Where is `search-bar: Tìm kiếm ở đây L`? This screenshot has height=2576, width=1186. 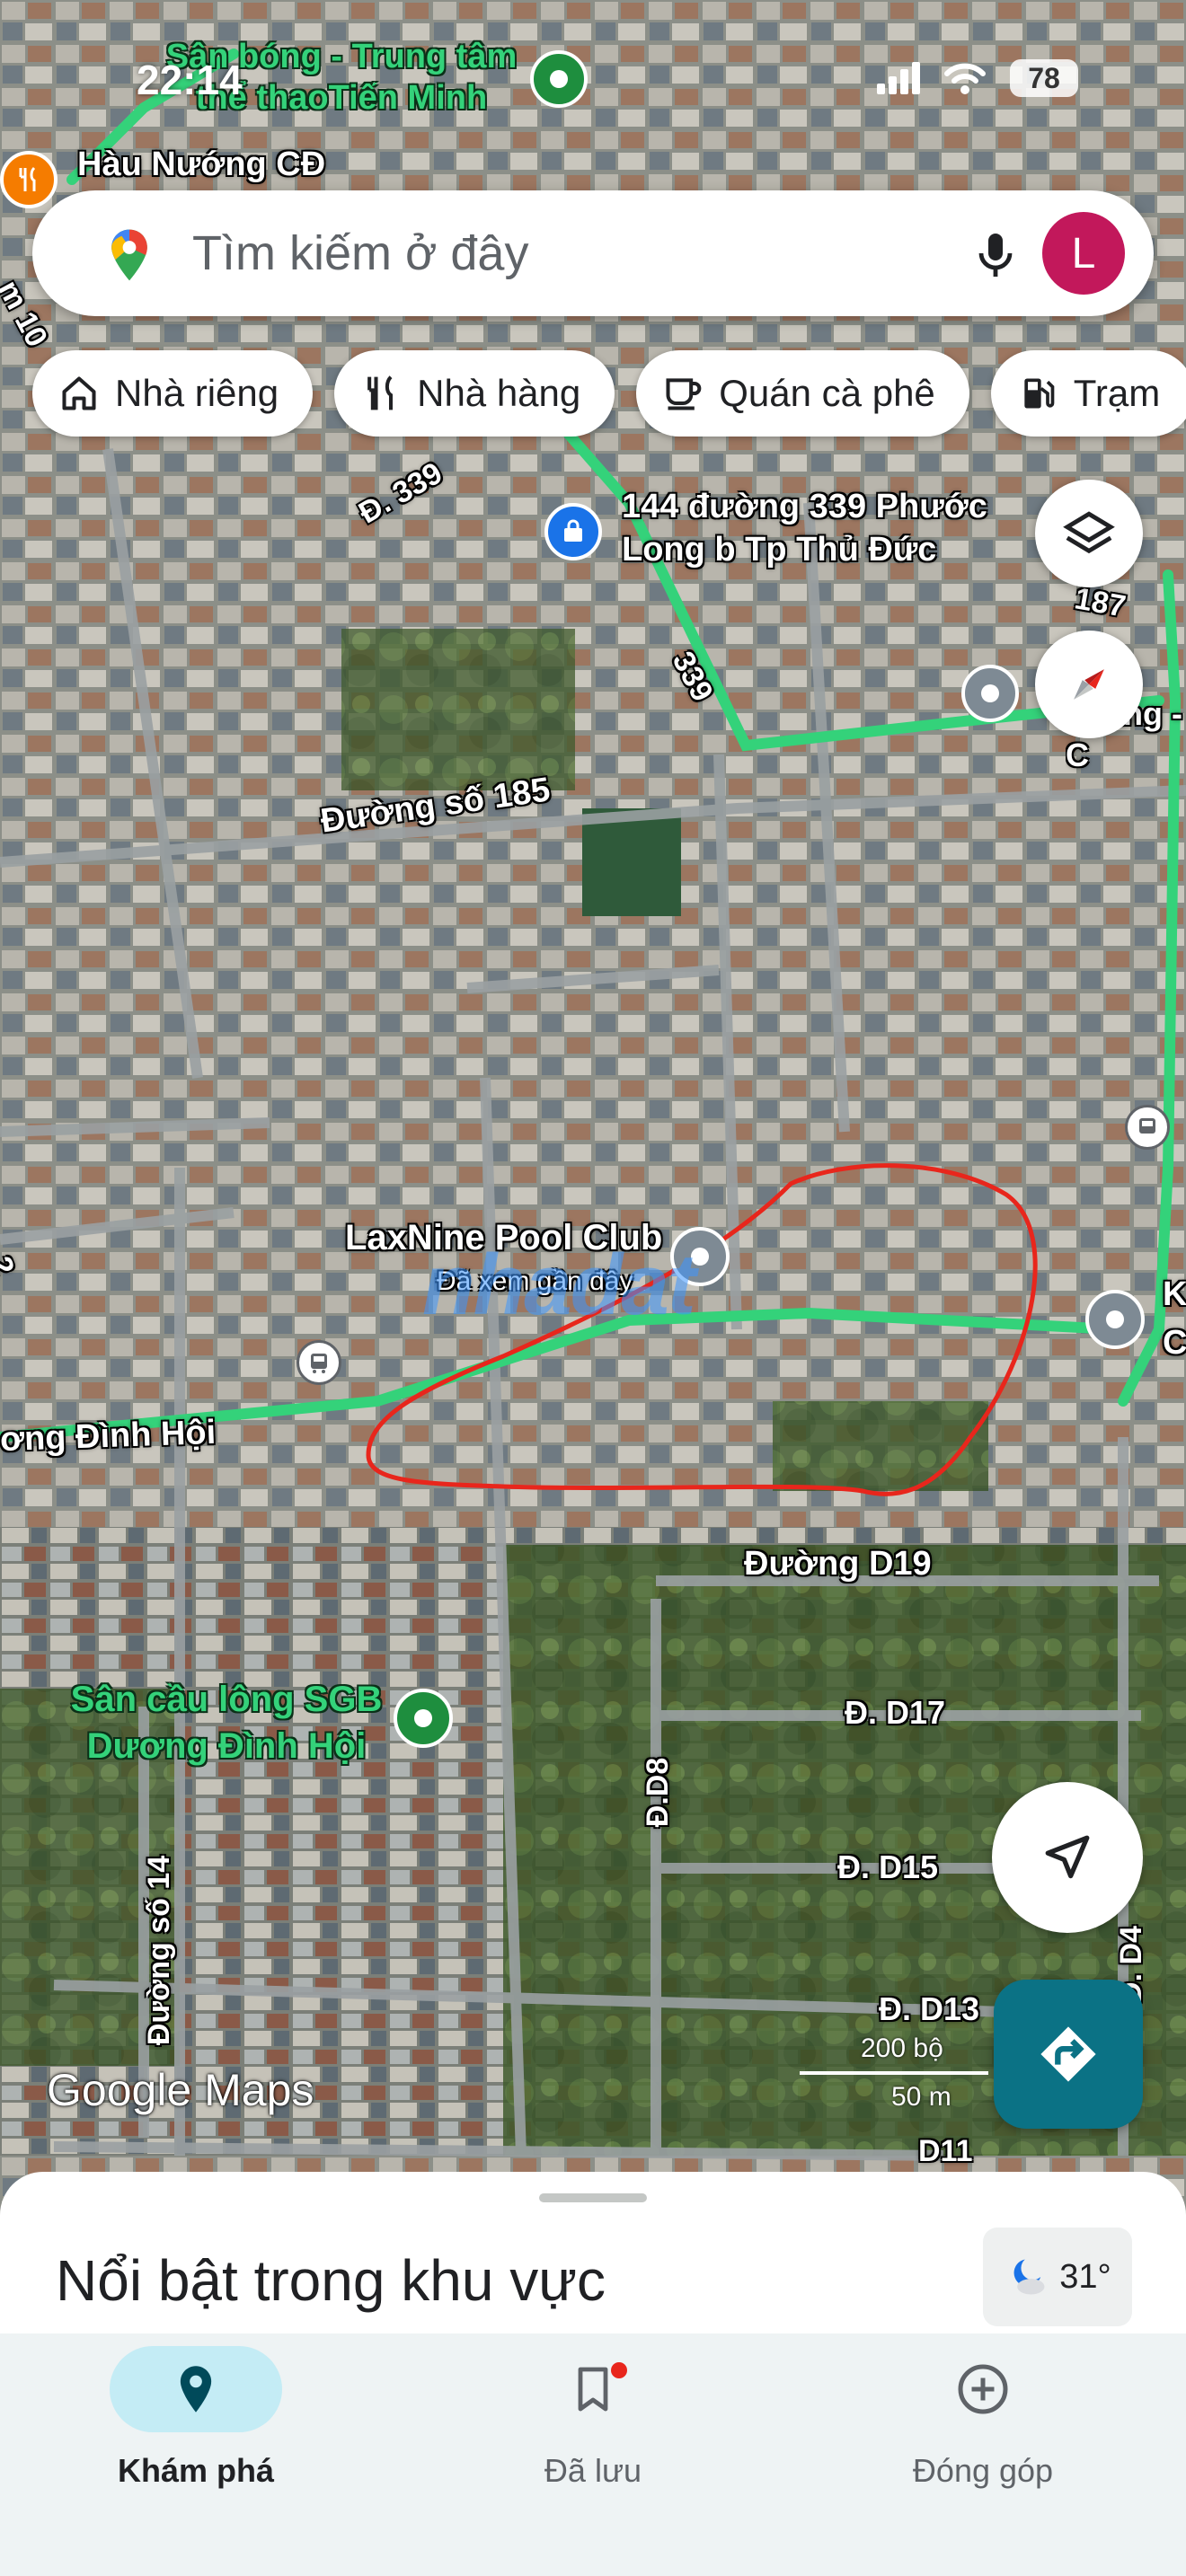
search-bar: Tìm kiếm ở đây L is located at coordinates (593, 253).